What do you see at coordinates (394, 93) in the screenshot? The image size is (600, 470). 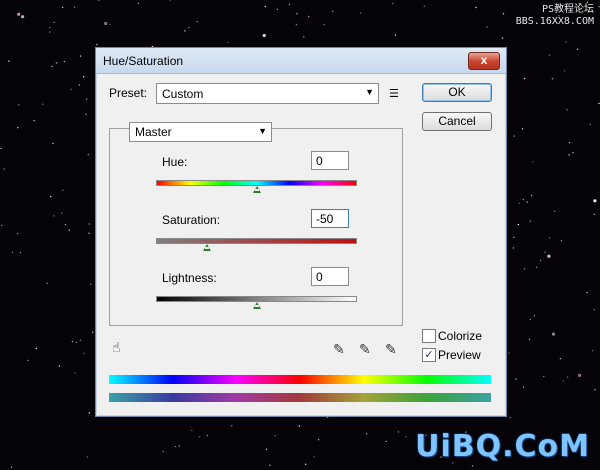 I see `preset-options-icon: ☰` at bounding box center [394, 93].